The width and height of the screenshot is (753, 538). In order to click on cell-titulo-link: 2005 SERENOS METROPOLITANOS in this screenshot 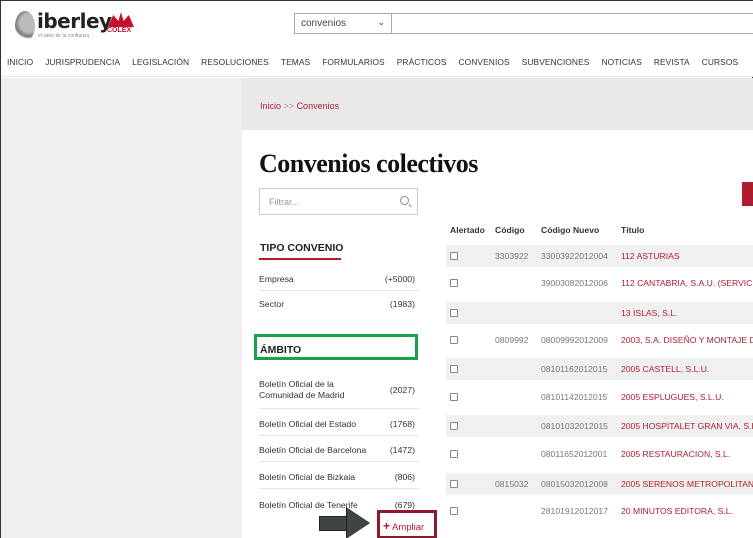, I will do `click(687, 484)`.